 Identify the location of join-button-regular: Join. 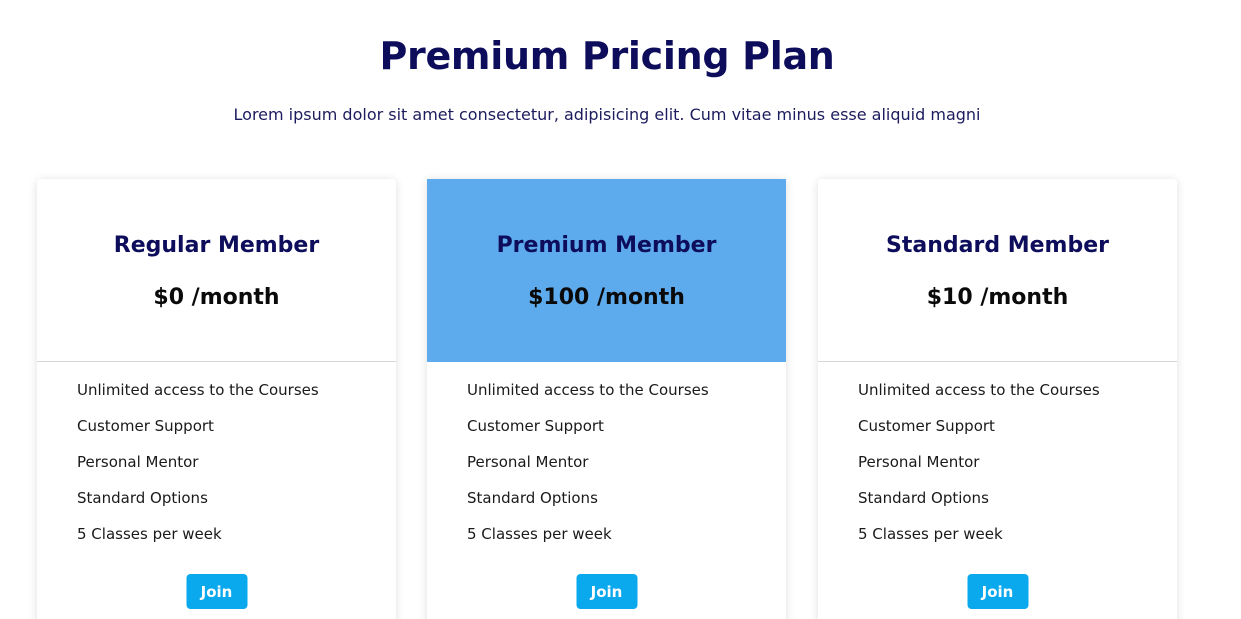
(216, 591).